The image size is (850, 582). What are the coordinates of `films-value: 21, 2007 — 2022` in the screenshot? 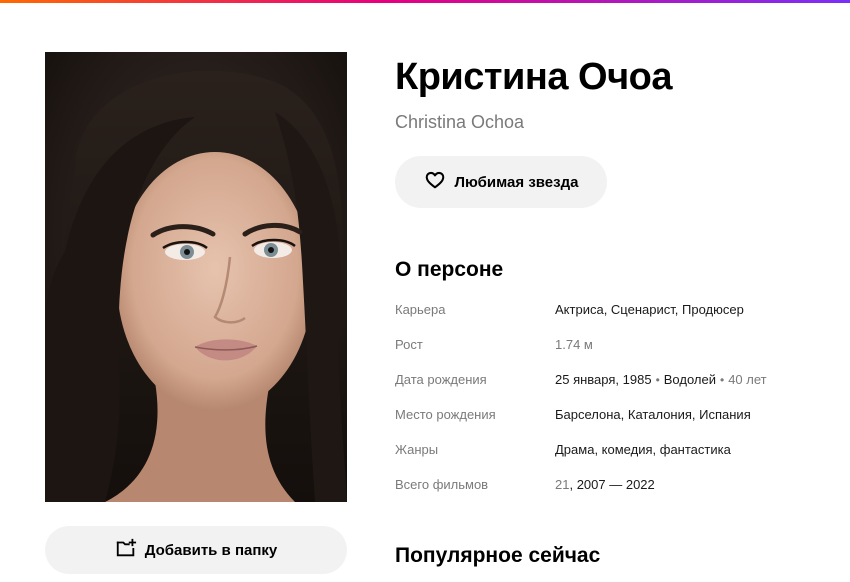 It's located at (605, 484).